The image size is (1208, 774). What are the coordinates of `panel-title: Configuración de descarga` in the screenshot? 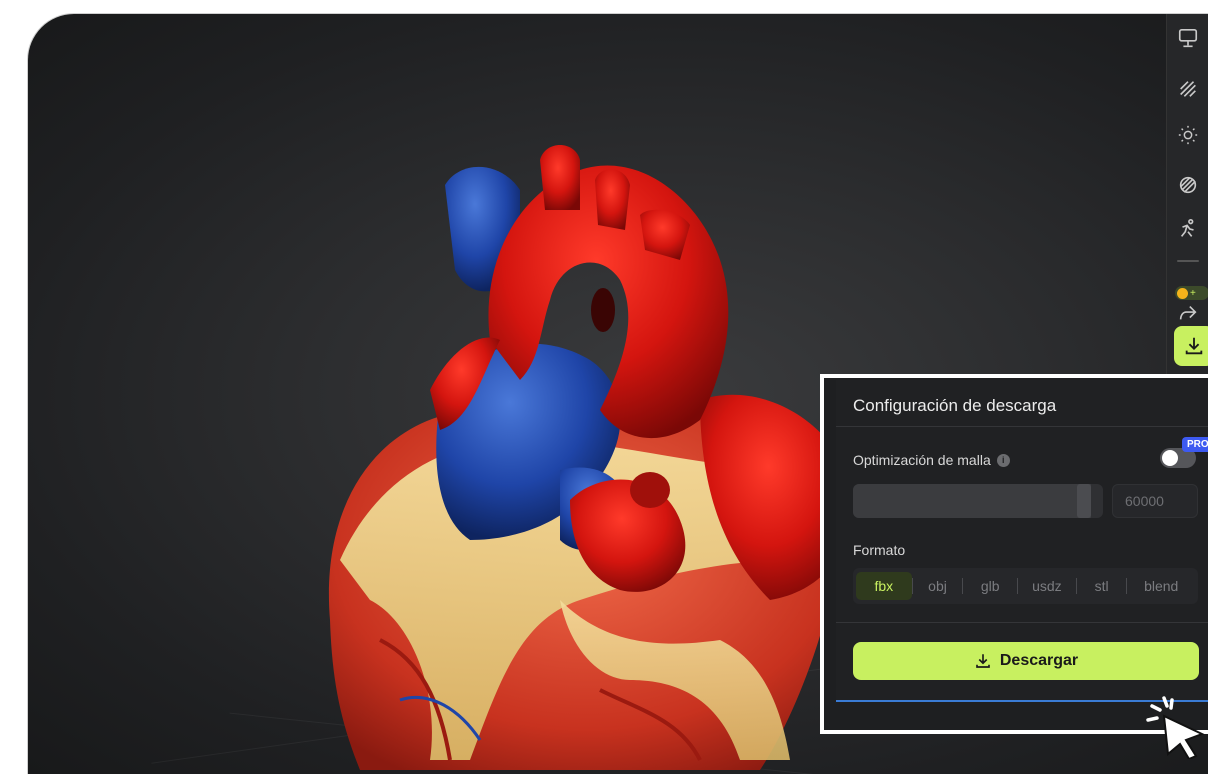 It's located at (955, 405).